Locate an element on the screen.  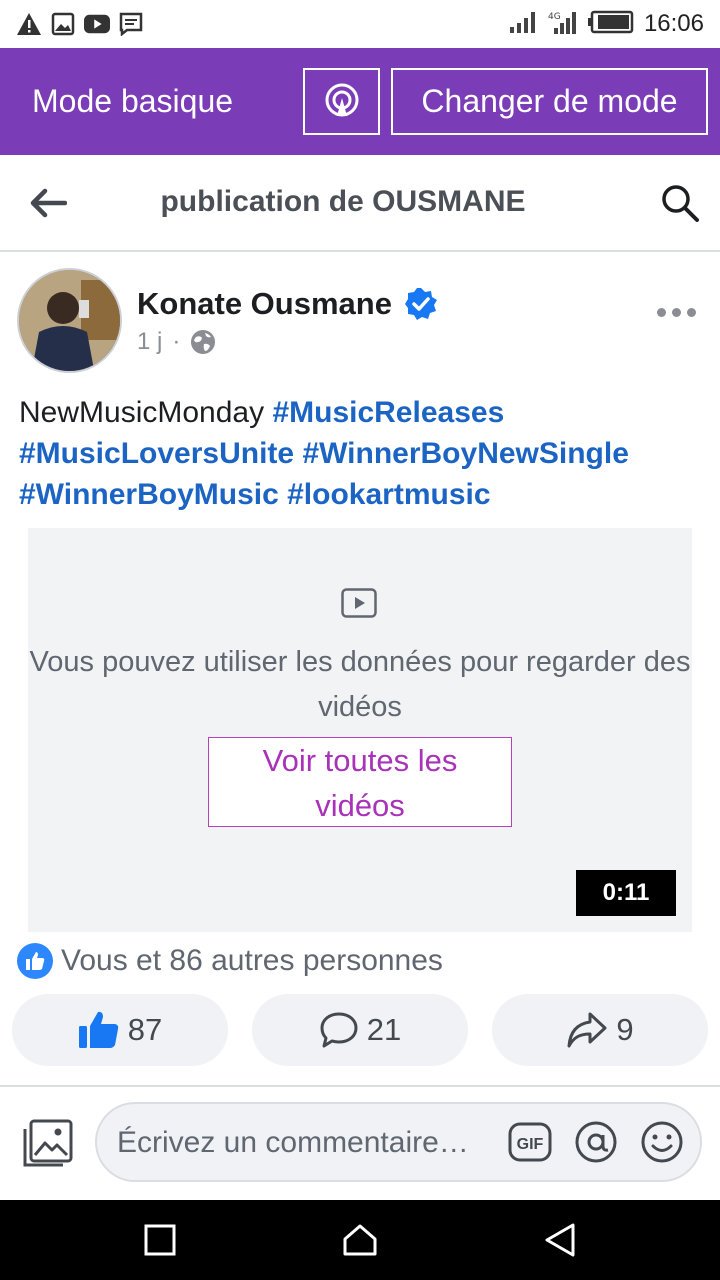
broadcast-icon is located at coordinates (341, 99).